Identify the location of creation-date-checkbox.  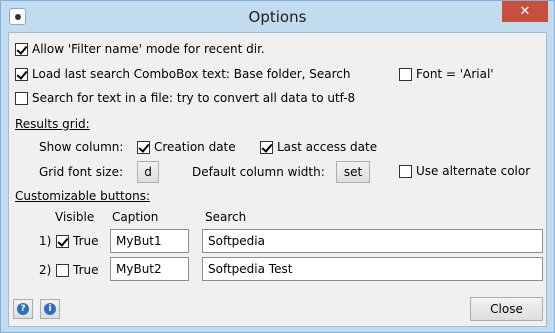
(143, 147).